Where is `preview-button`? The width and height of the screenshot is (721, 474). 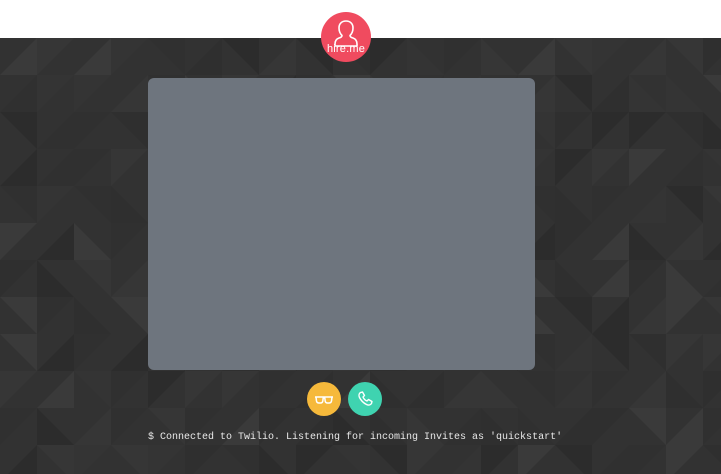 preview-button is located at coordinates (324, 399).